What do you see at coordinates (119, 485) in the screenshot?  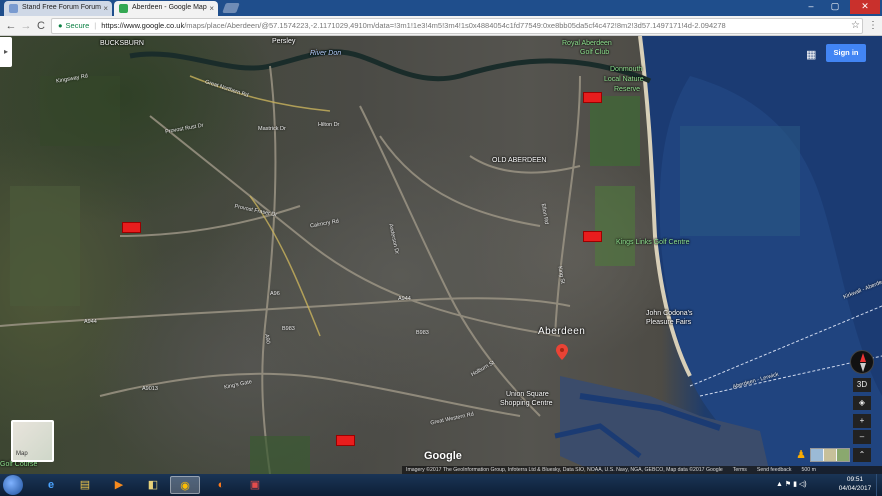 I see `media-player-icon: ▶` at bounding box center [119, 485].